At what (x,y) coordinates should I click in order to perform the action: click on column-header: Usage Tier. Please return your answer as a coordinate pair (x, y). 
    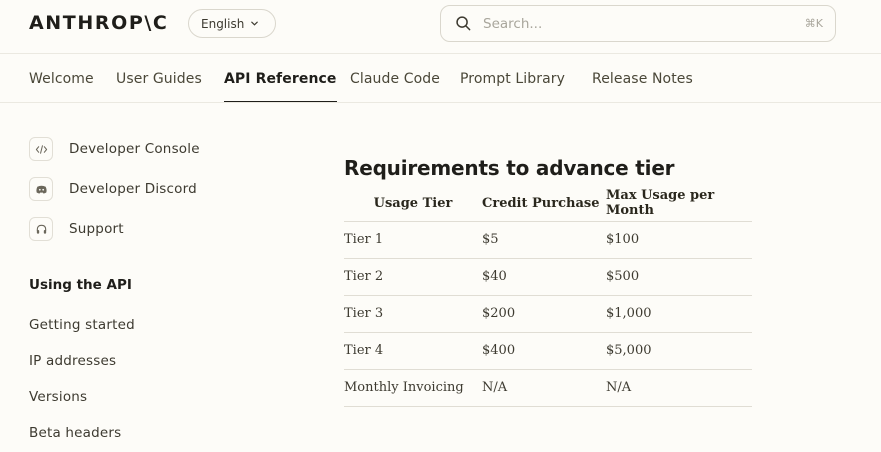
    Looking at the image, I should click on (413, 204).